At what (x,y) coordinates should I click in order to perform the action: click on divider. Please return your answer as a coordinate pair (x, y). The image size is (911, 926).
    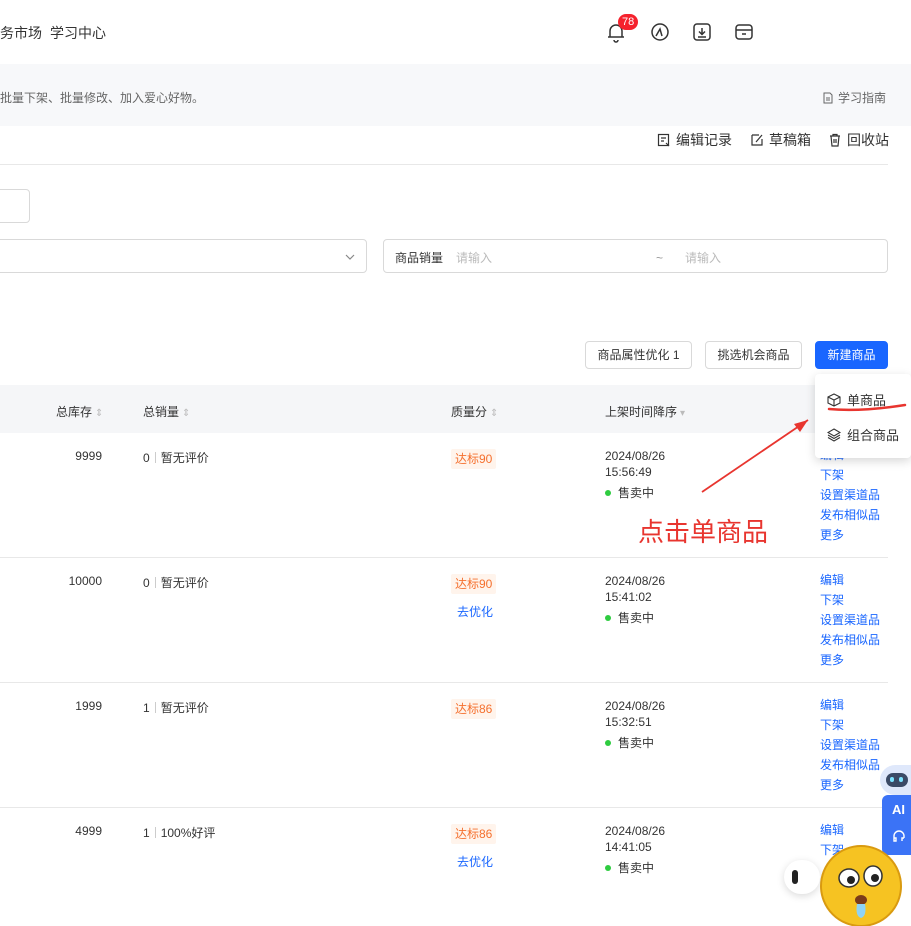
    Looking at the image, I should click on (444, 164).